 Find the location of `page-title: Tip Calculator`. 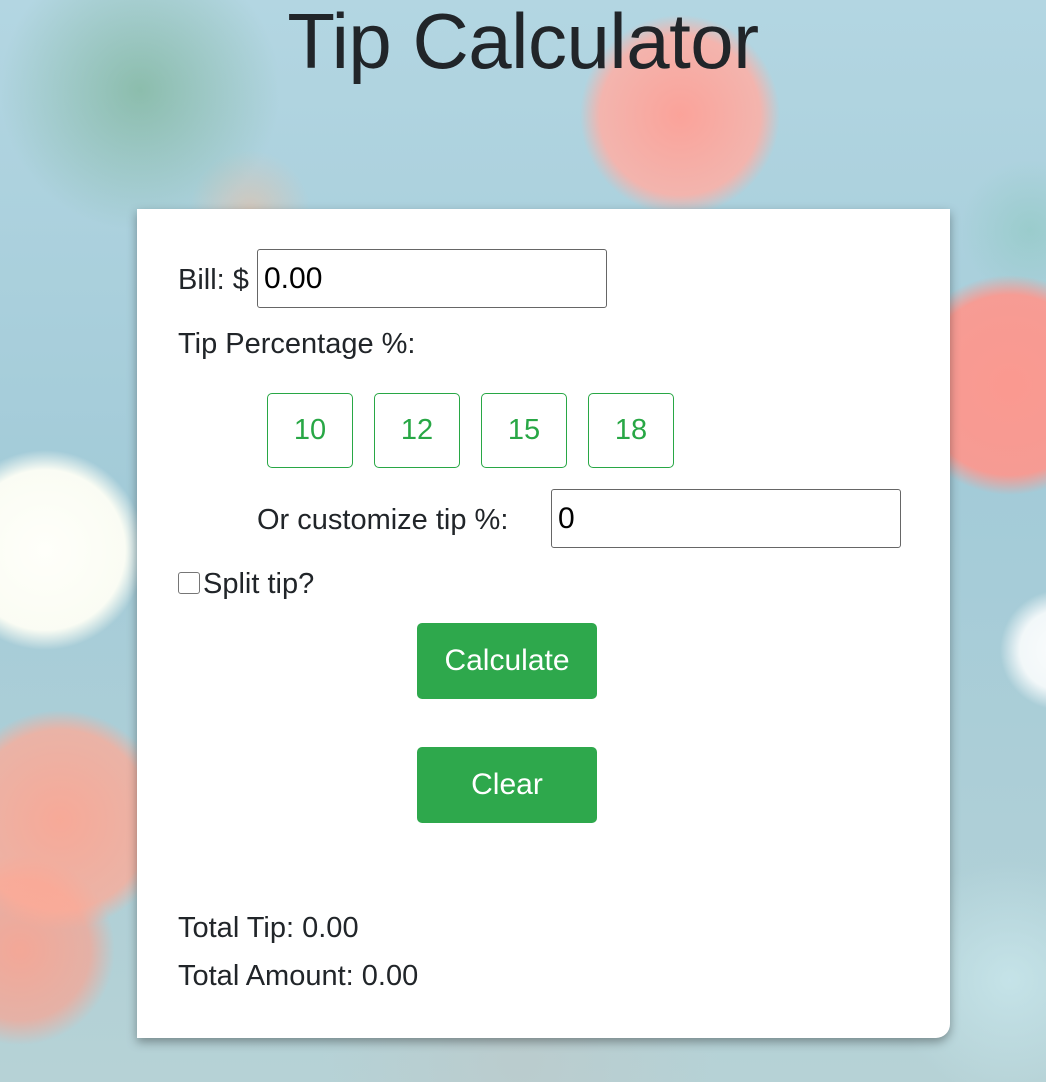

page-title: Tip Calculator is located at coordinates (523, 42).